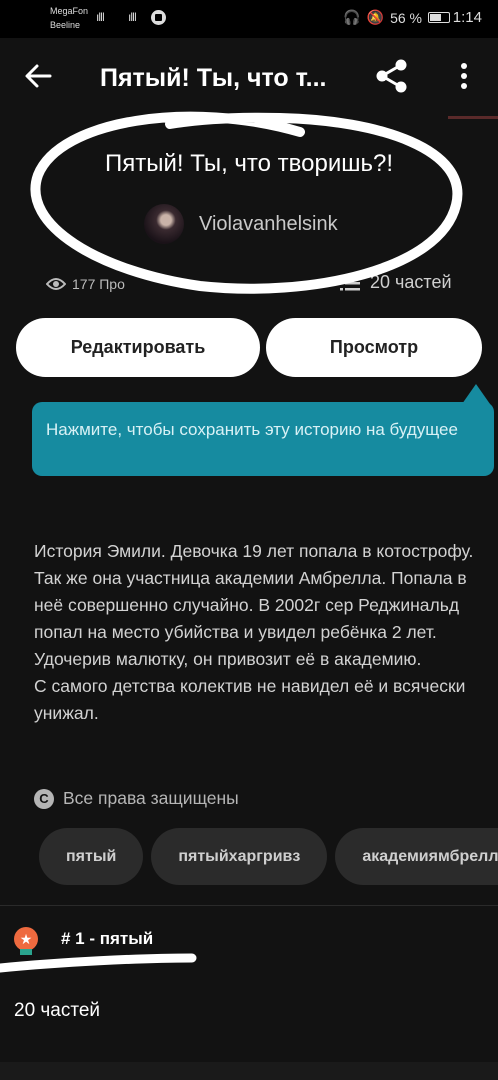 The height and width of the screenshot is (1080, 498). What do you see at coordinates (44, 798) in the screenshot?
I see `copyright-icon: C` at bounding box center [44, 798].